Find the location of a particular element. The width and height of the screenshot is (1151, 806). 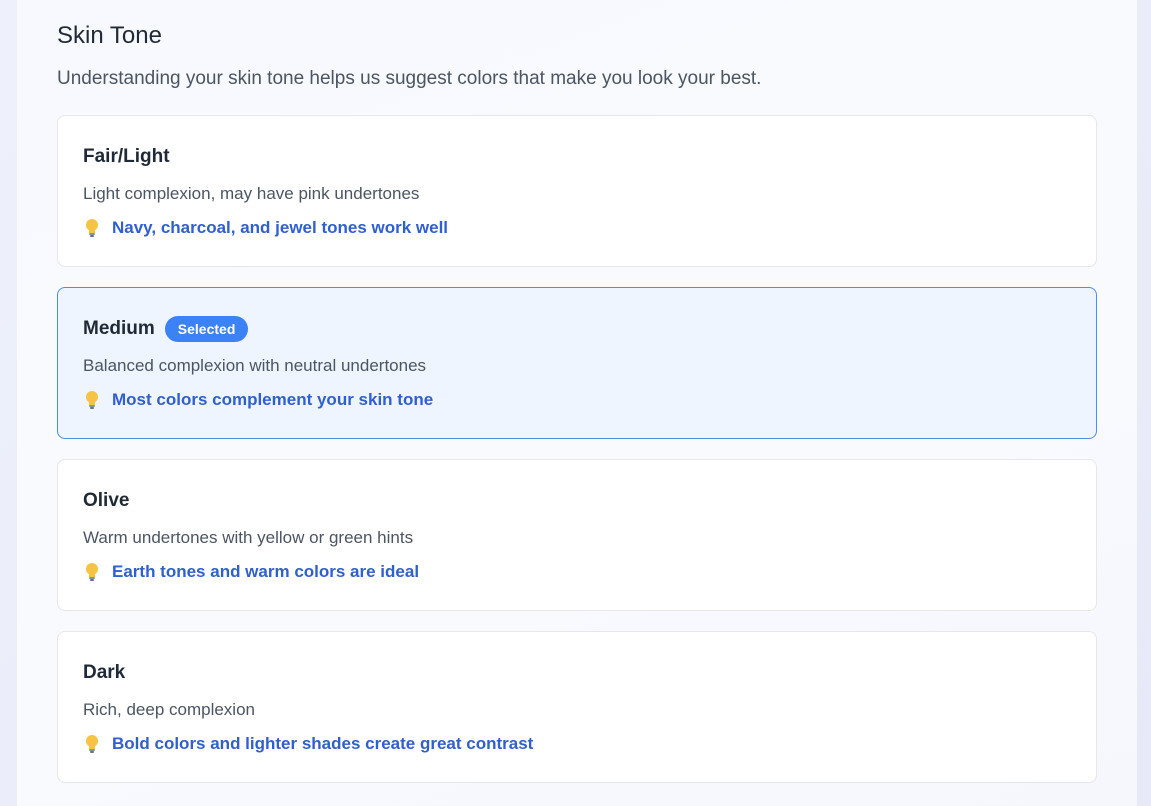

option-tip: Most colors complement your skin tone is located at coordinates (258, 400).